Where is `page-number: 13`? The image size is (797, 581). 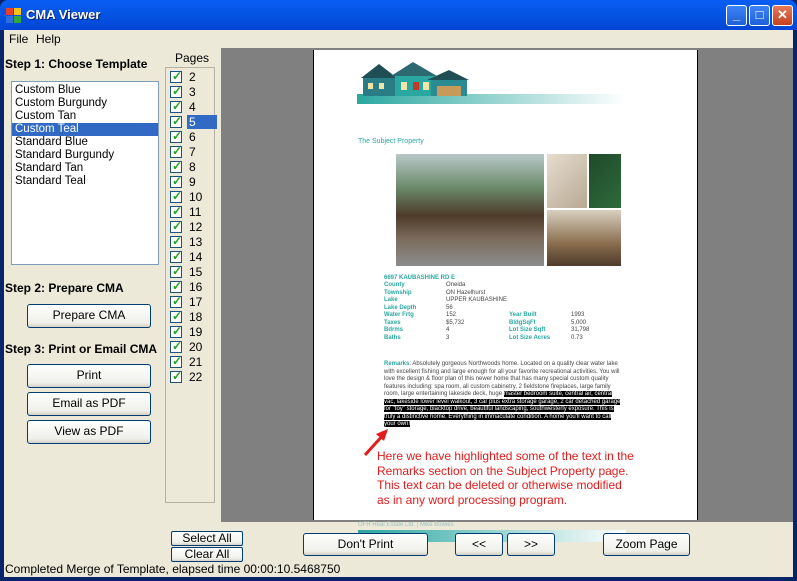
page-number: 13 is located at coordinates (196, 242).